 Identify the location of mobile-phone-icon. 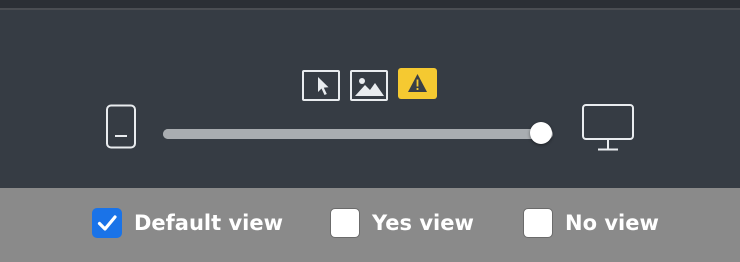
(121, 129).